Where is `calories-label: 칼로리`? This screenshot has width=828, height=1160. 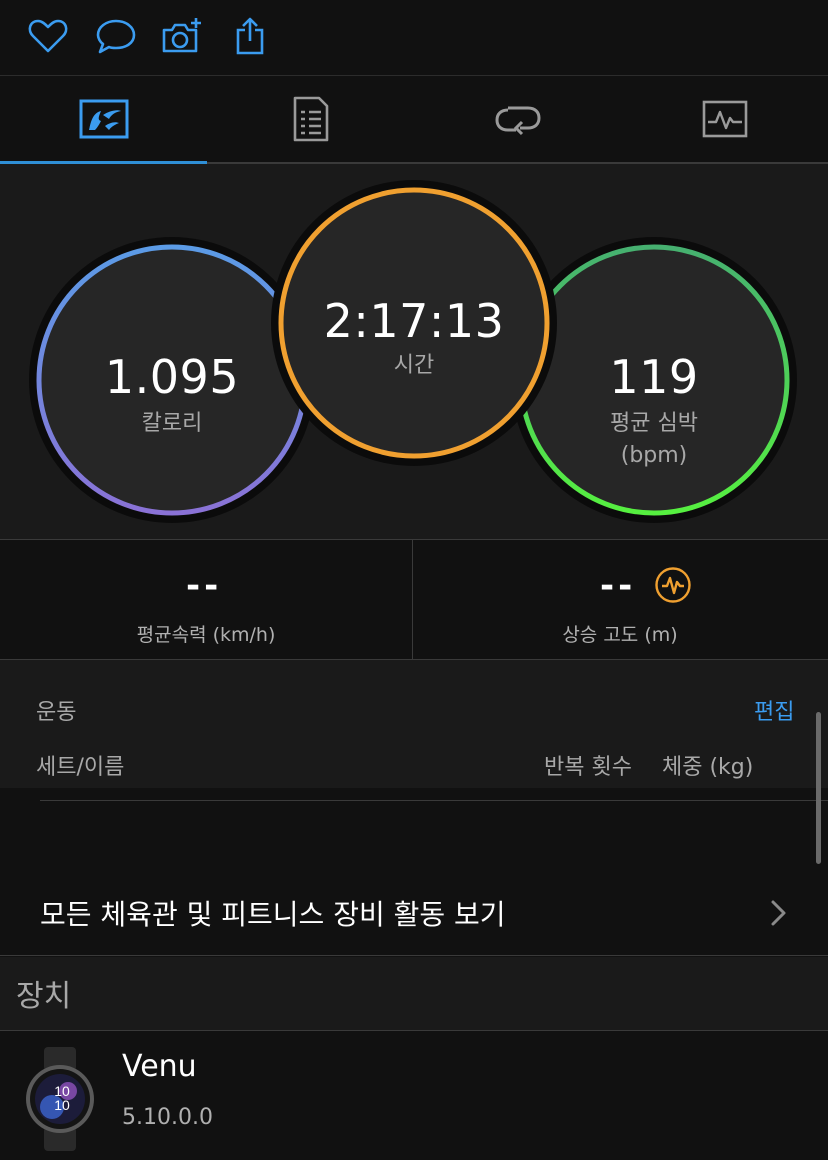
calories-label: 칼로리 is located at coordinates (172, 423).